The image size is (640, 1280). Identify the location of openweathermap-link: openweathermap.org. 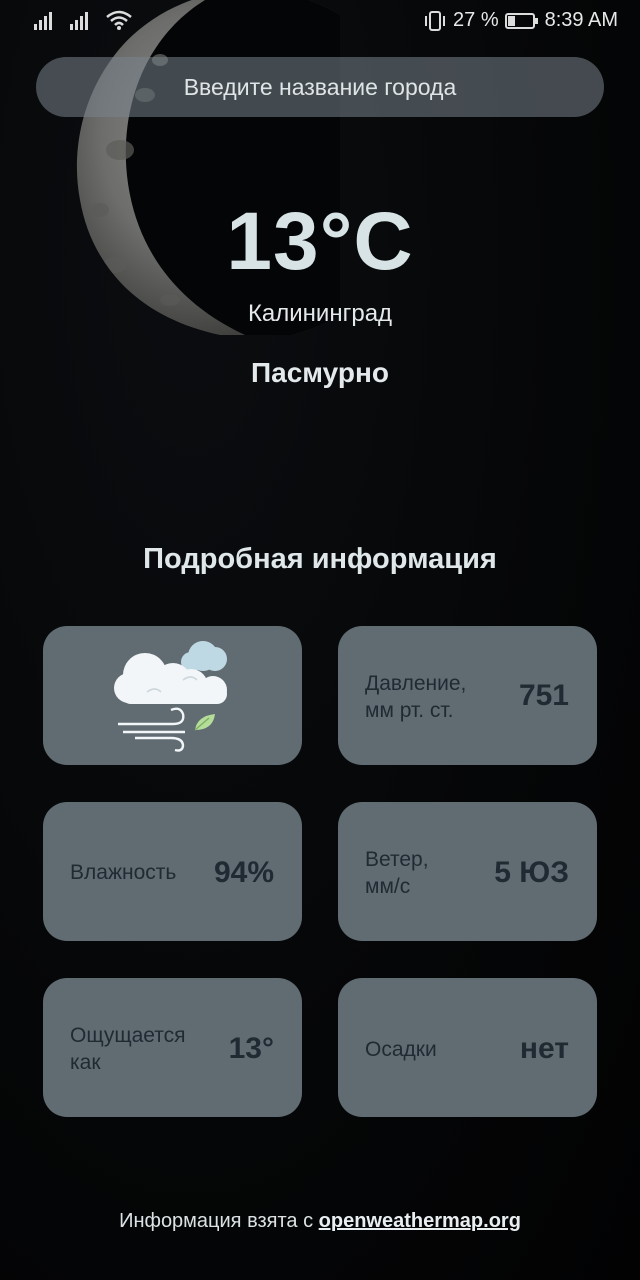
(420, 1221).